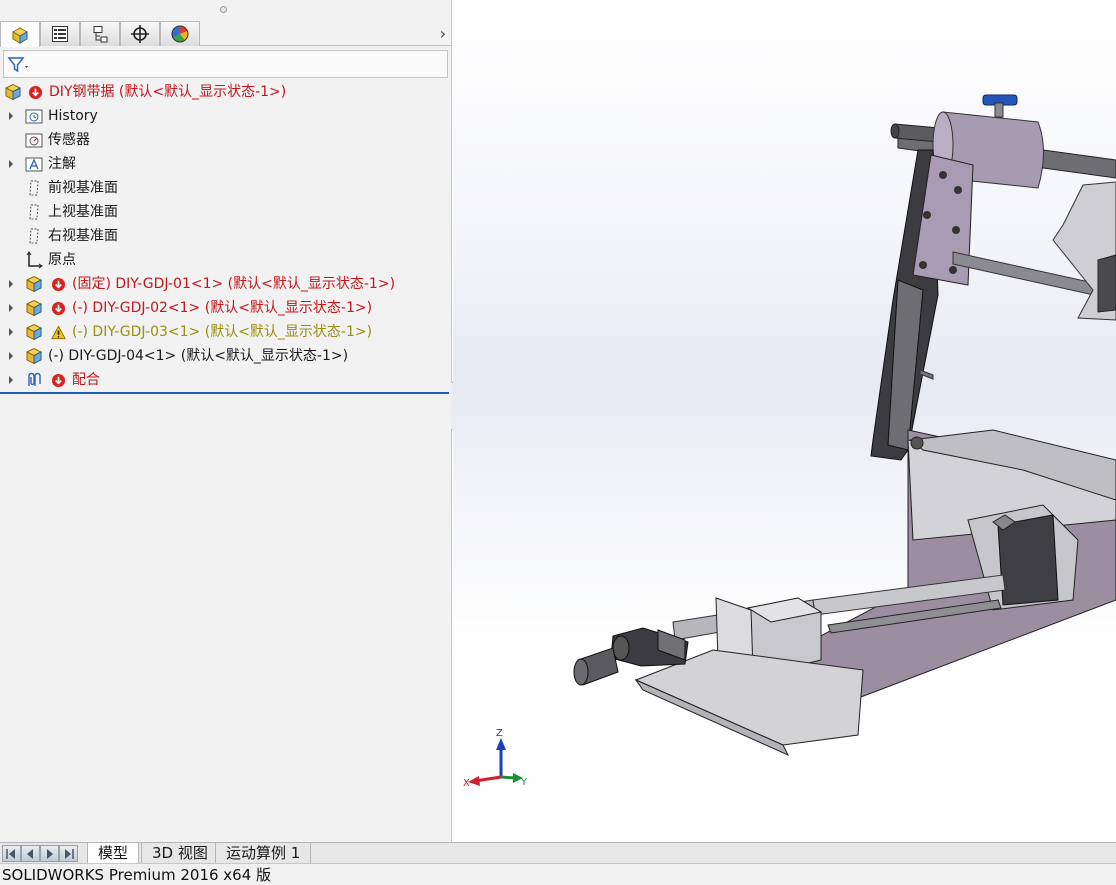 This screenshot has width=1116, height=885. I want to click on panel-grip-handle, so click(223, 9).